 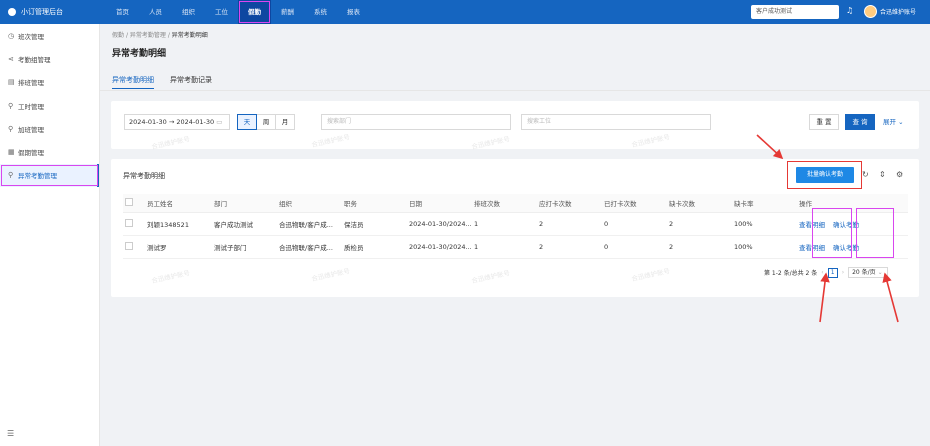 What do you see at coordinates (827, 228) in the screenshot?
I see `annotation-arrows` at bounding box center [827, 228].